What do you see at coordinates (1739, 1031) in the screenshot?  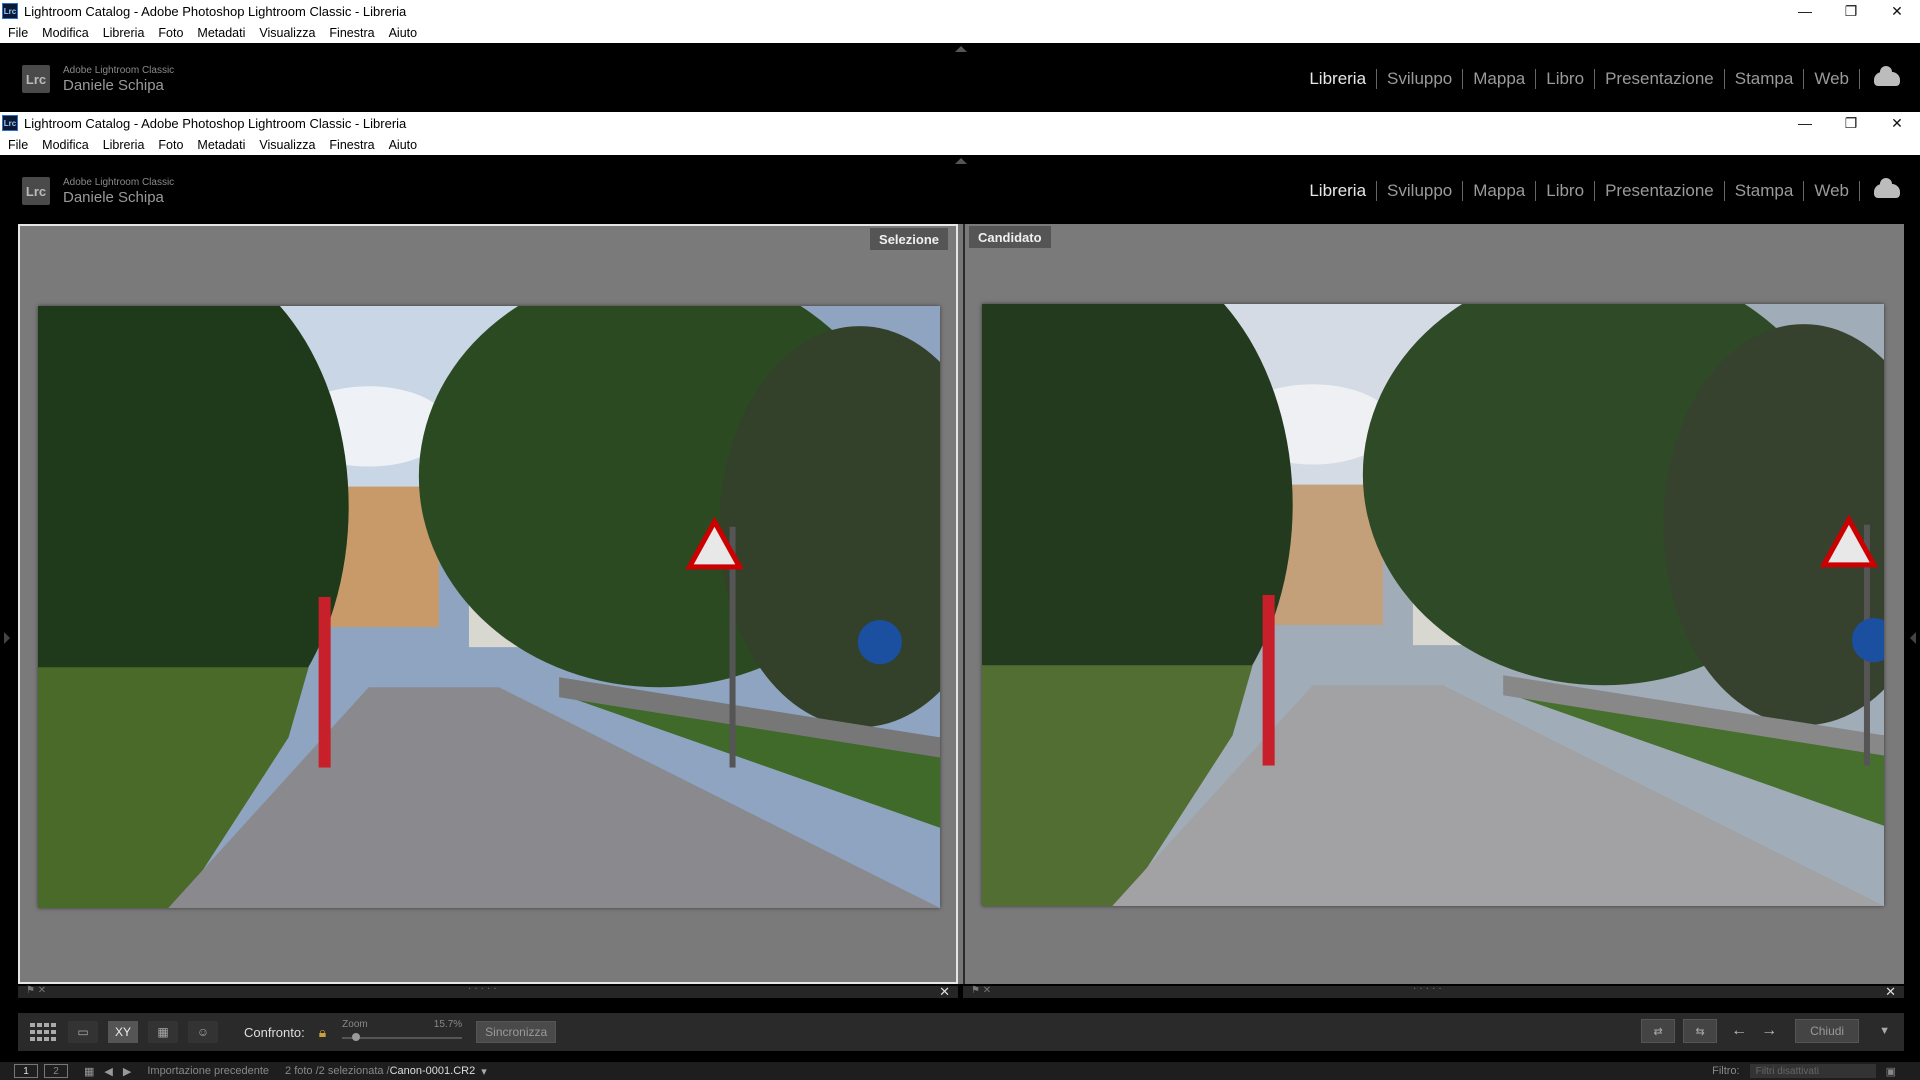 I see `previous-arrow-icon: ←` at bounding box center [1739, 1031].